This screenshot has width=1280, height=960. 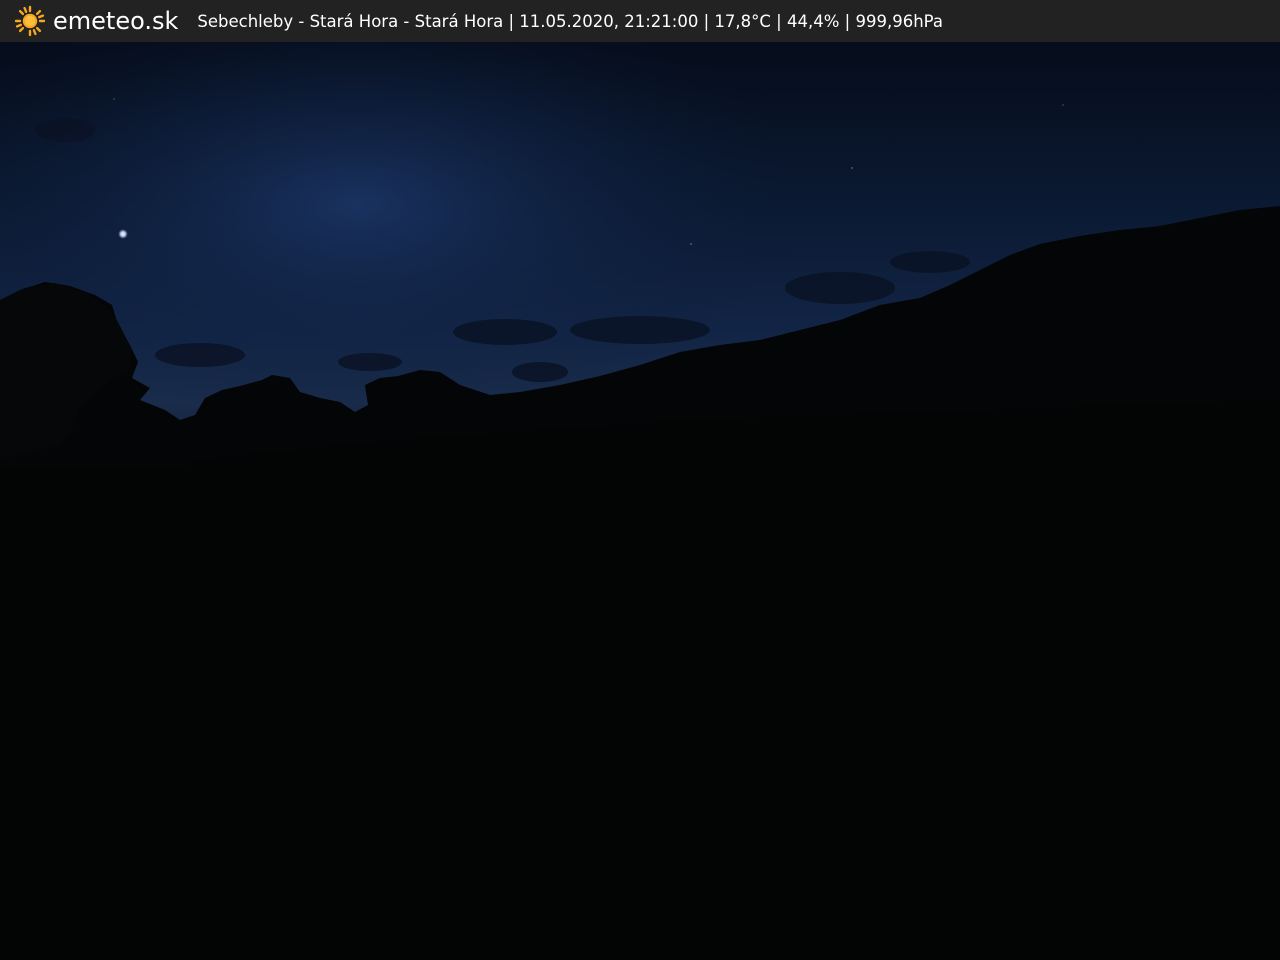 I want to click on brand-logo: emeteo.sk, so click(x=96, y=21).